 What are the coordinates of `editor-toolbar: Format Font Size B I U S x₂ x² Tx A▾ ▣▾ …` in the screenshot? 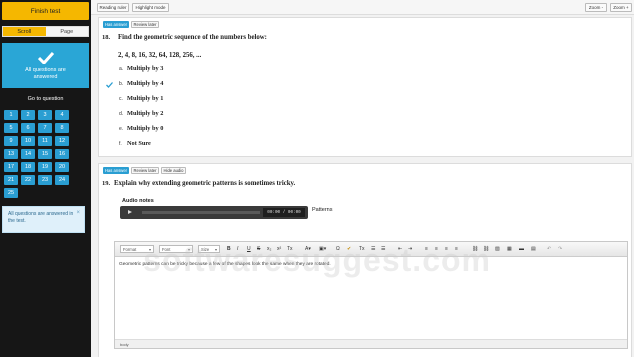 It's located at (371, 249).